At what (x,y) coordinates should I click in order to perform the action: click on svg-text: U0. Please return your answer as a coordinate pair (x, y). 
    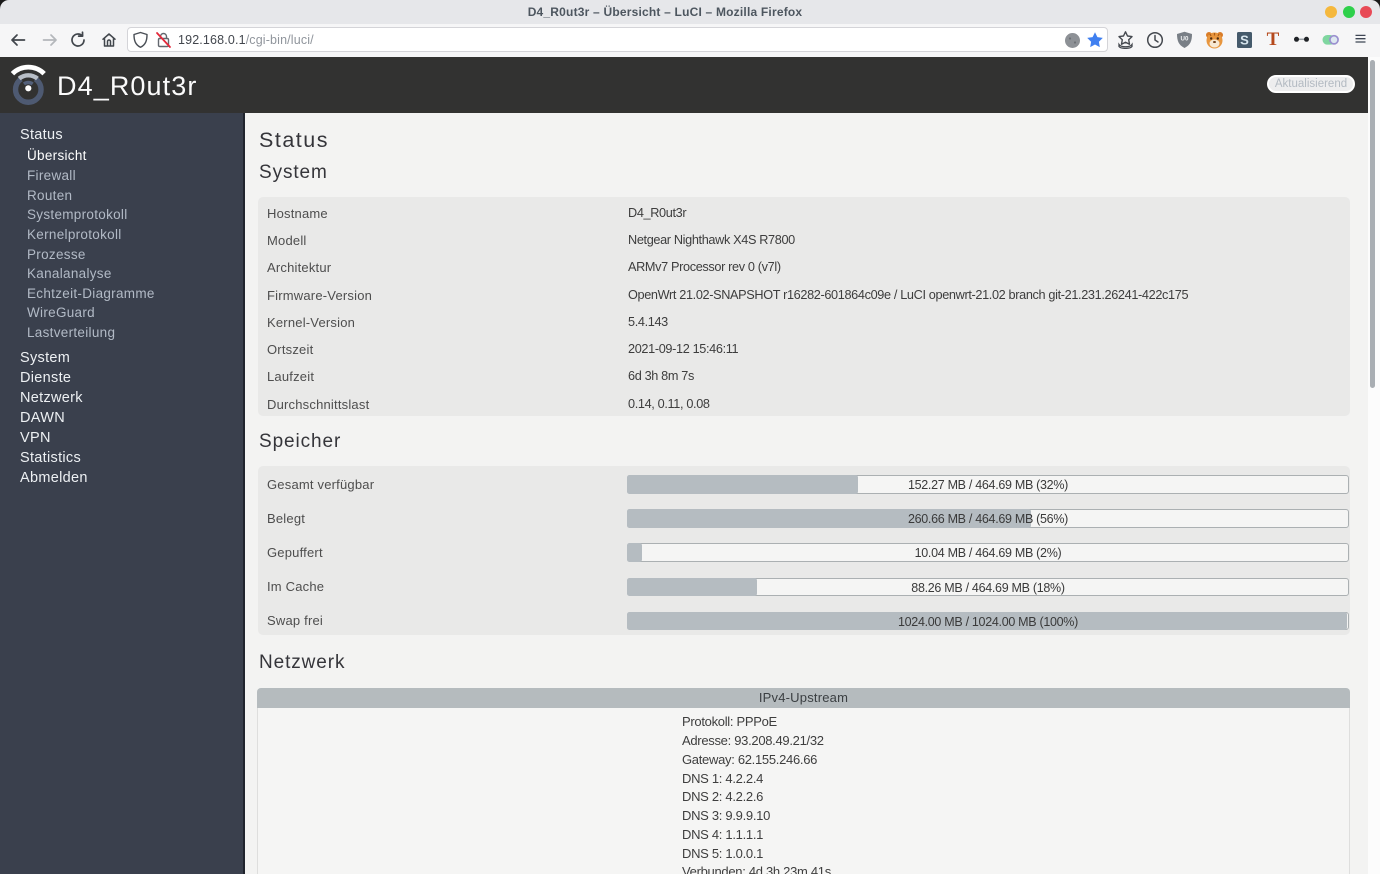
    Looking at the image, I should click on (1185, 39).